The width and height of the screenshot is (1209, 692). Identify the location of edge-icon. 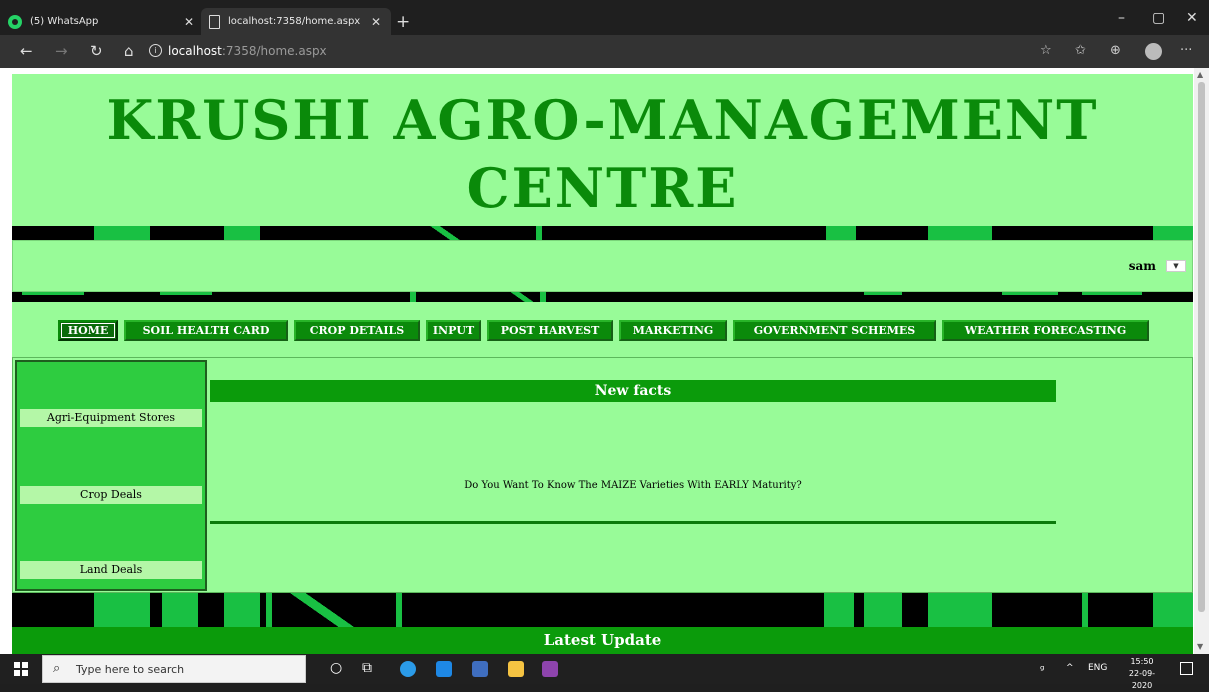
(408, 669).